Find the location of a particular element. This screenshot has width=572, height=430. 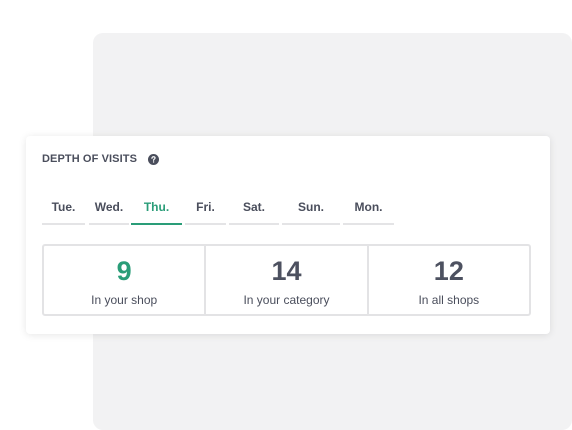

question-circle-icon is located at coordinates (154, 159).